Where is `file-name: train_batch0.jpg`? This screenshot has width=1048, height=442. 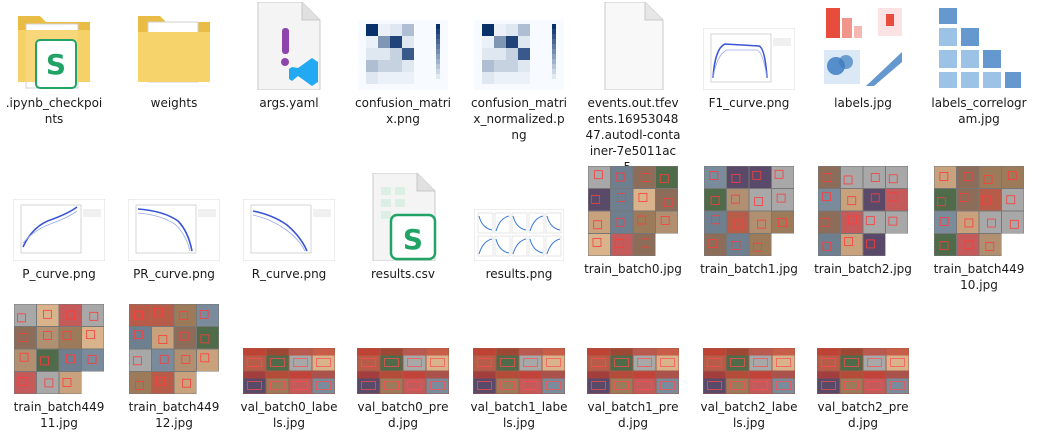
file-name: train_batch0.jpg is located at coordinates (633, 269).